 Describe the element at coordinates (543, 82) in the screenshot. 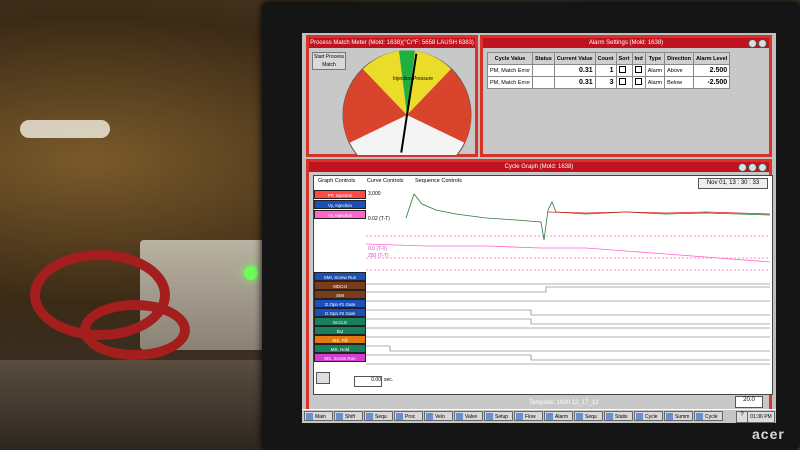

I see `alarm-status` at that location.